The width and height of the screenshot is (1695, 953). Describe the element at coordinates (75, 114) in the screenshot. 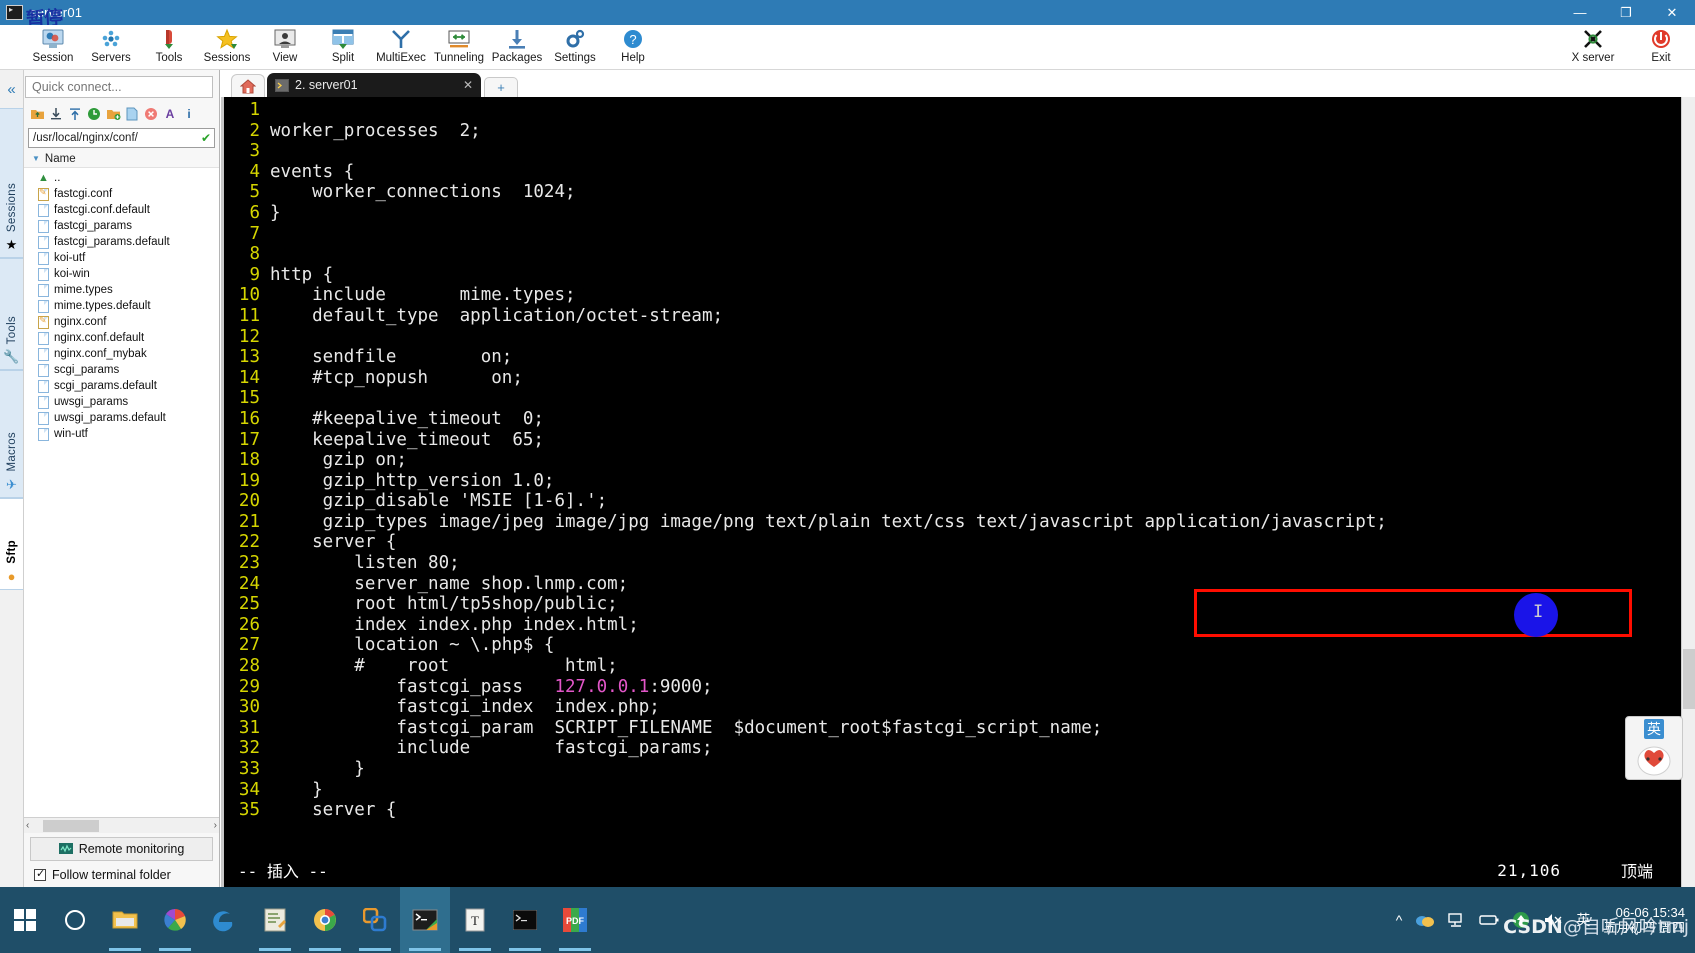

I see `upload-icon` at that location.